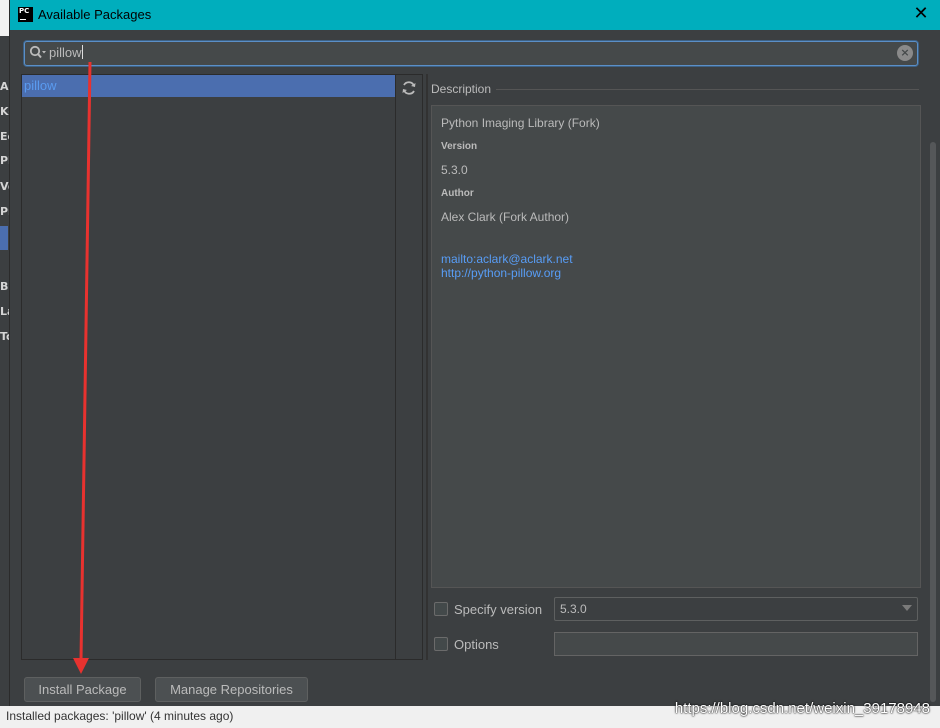  I want to click on background-ide-label: Ec, so click(4, 136).